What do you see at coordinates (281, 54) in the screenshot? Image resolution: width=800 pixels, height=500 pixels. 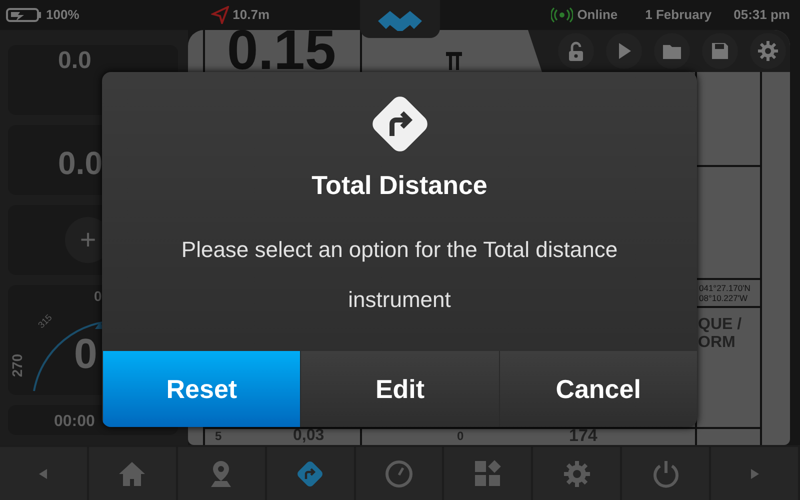 I see `speed-value: 0.15` at bounding box center [281, 54].